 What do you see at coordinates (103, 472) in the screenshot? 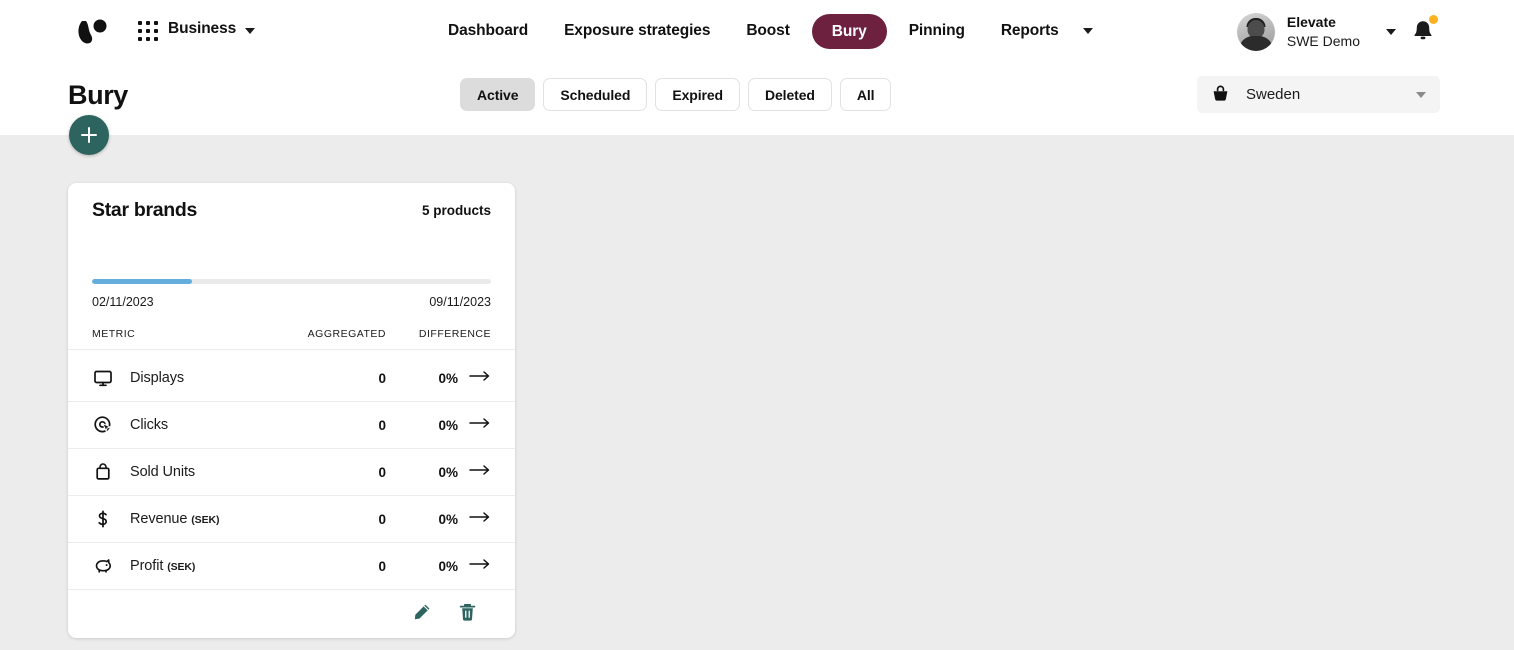
I see `shopping-bag-icon` at bounding box center [103, 472].